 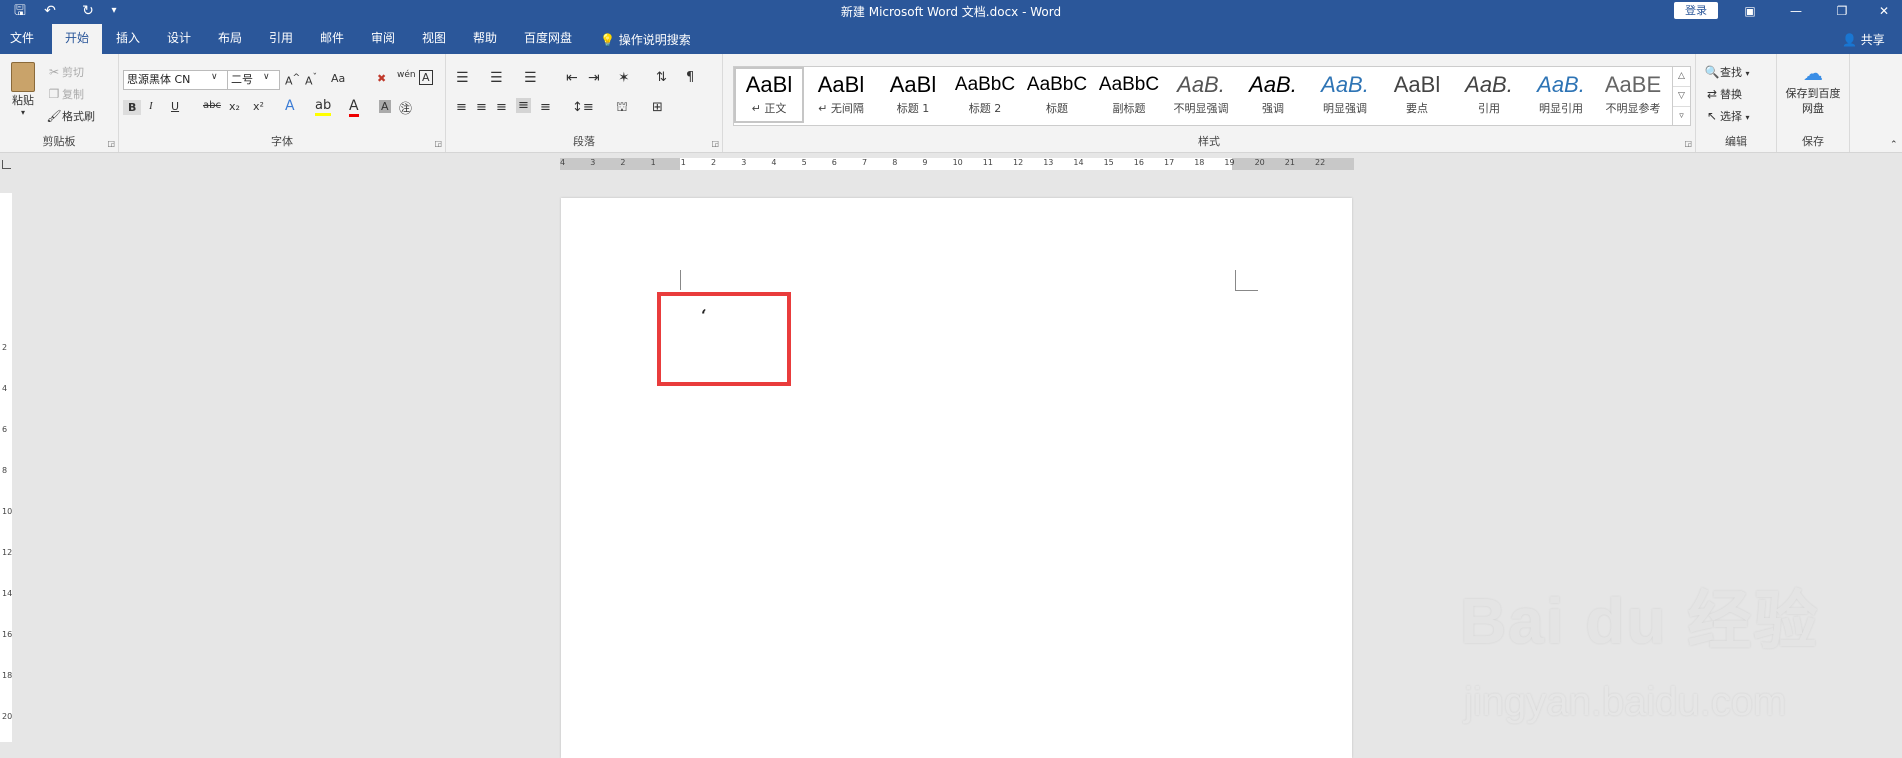 I want to click on ruler-number: 19, so click(x=1229, y=162).